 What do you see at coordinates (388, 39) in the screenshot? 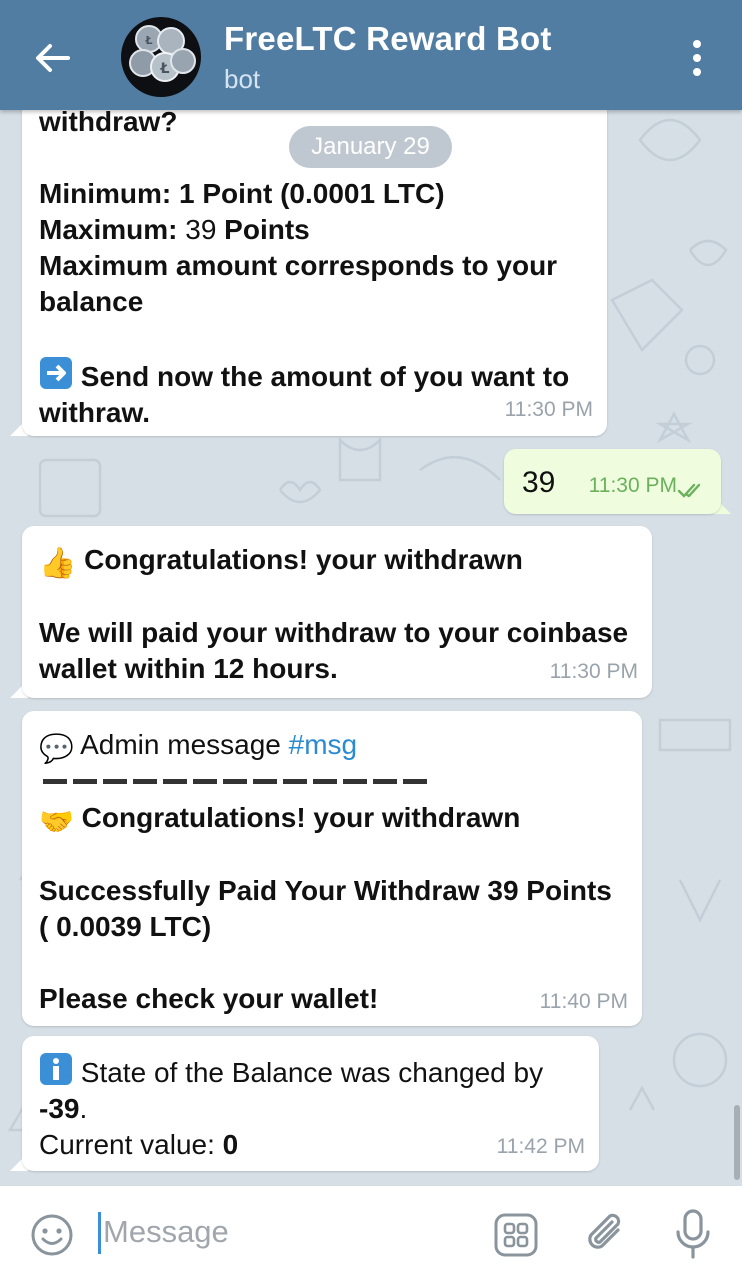
I see `chat-title: FreeLTC Reward Bot` at bounding box center [388, 39].